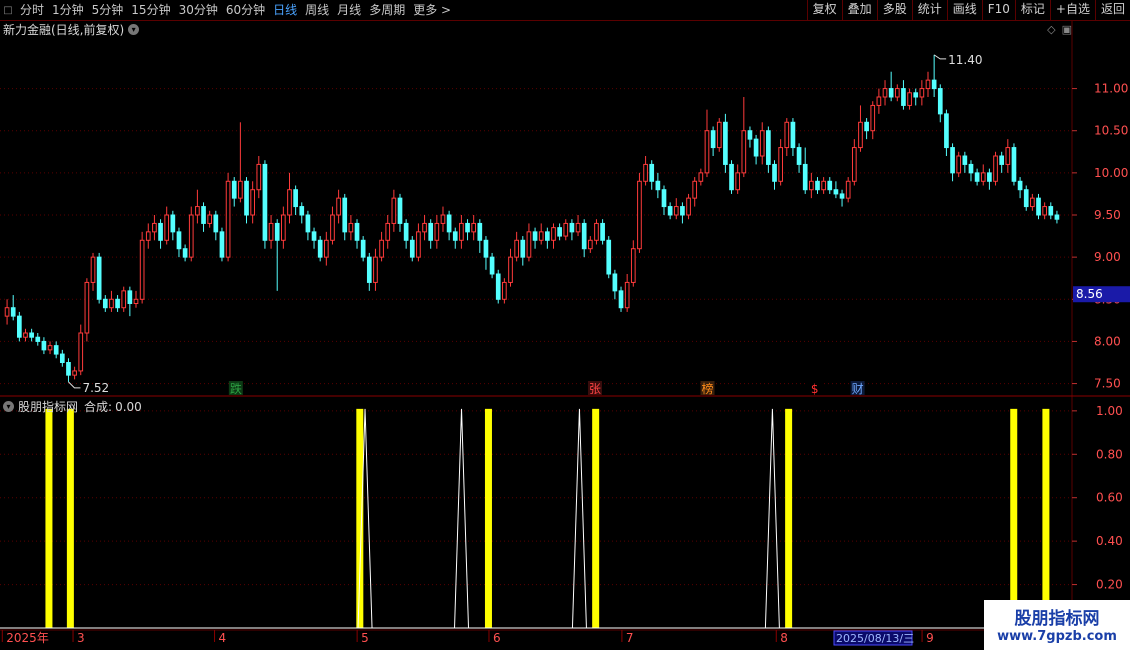 Image resolution: width=1130 pixels, height=650 pixels. I want to click on period-tab: 月线, so click(349, 10).